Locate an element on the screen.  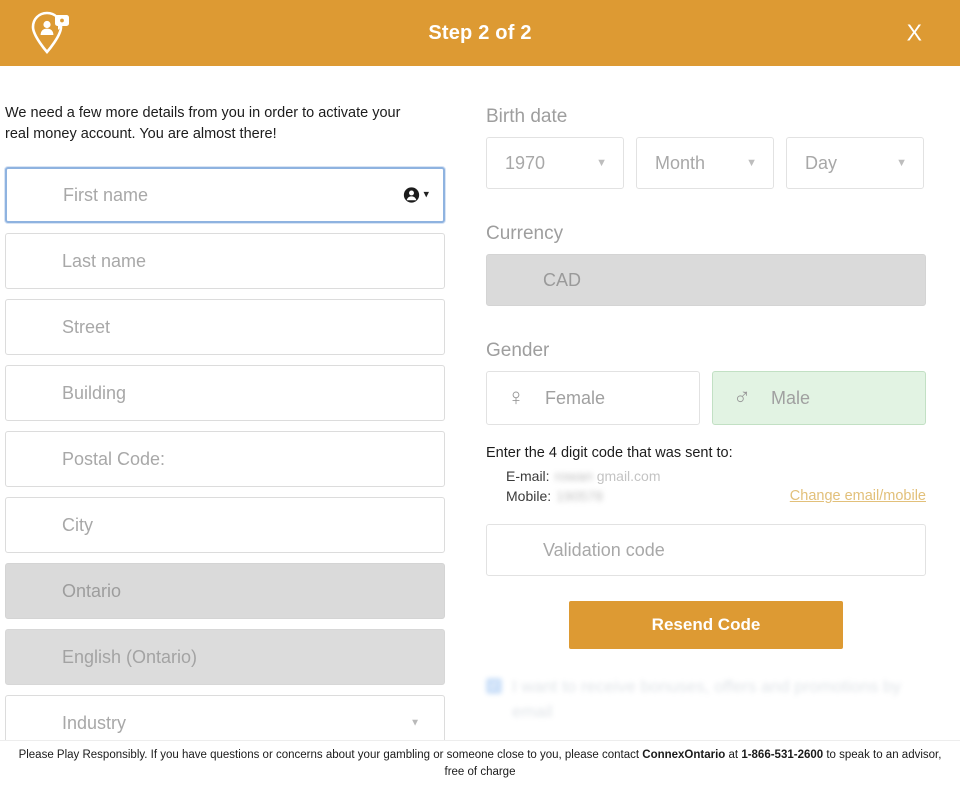
building-input: Building is located at coordinates (225, 393).